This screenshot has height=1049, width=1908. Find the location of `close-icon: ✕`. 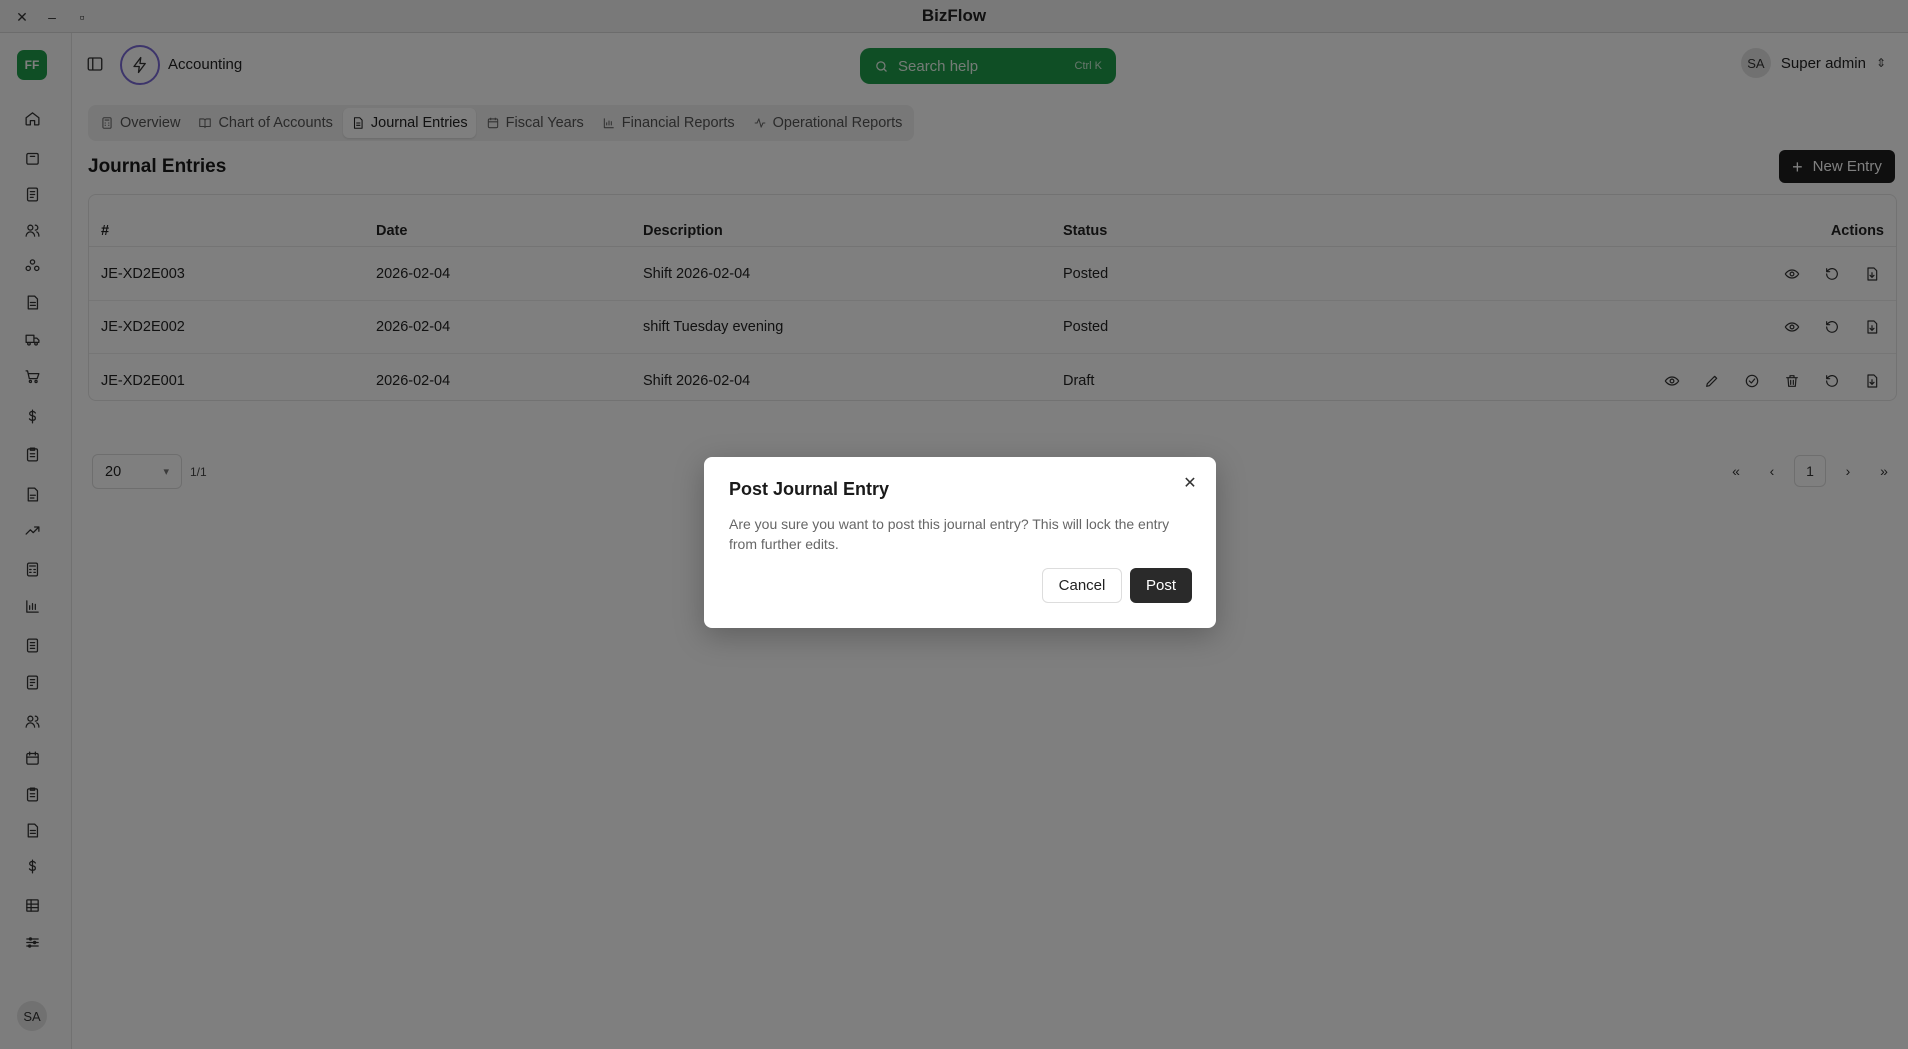

close-icon: ✕ is located at coordinates (1190, 483).